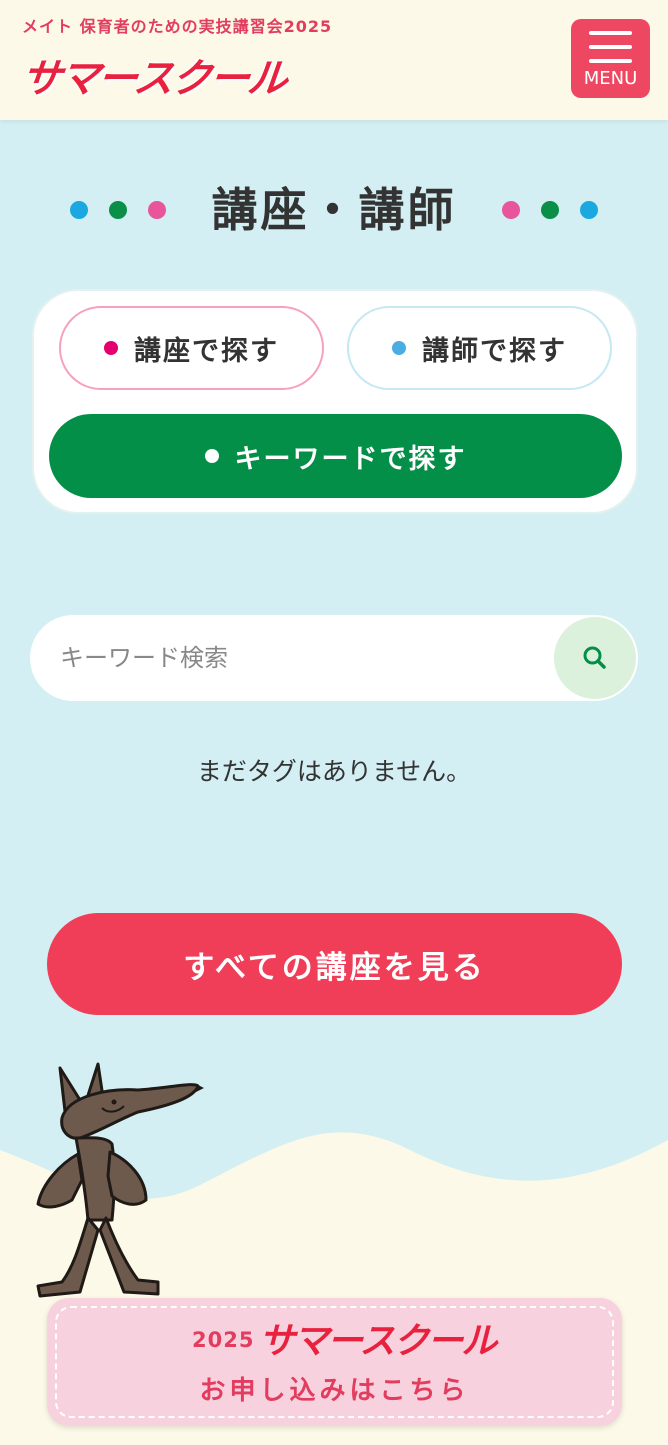 The height and width of the screenshot is (1445, 668). Describe the element at coordinates (610, 78) in the screenshot. I see `menu-label: MENU` at that location.